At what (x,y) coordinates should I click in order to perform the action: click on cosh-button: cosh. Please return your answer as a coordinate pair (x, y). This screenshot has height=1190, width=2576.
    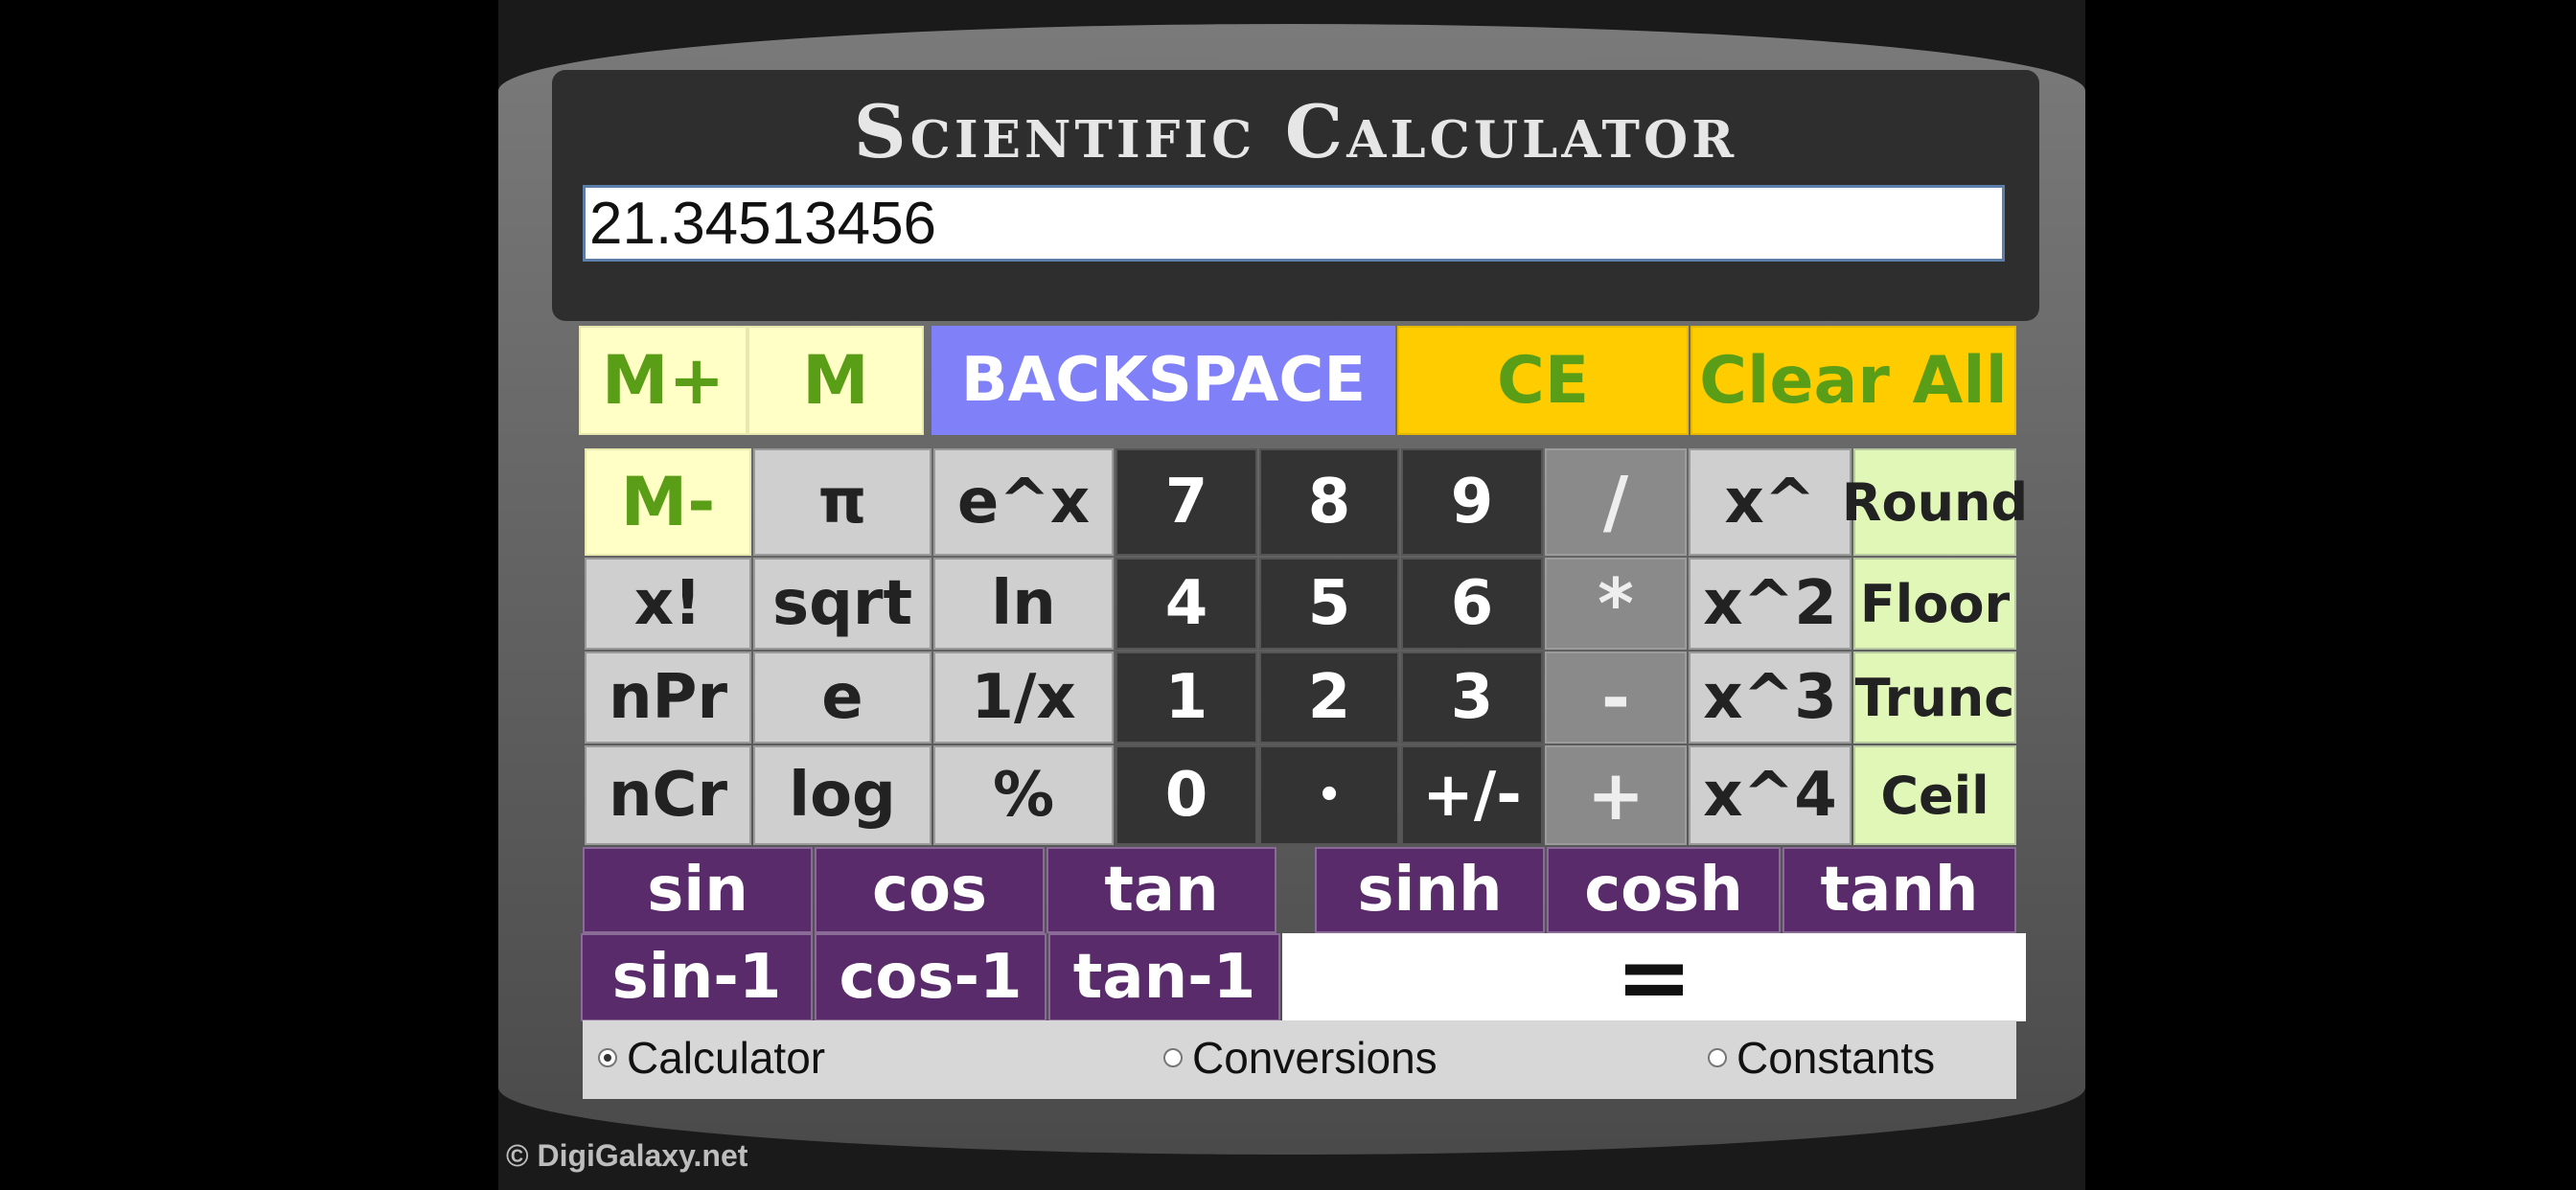
    Looking at the image, I should click on (1664, 890).